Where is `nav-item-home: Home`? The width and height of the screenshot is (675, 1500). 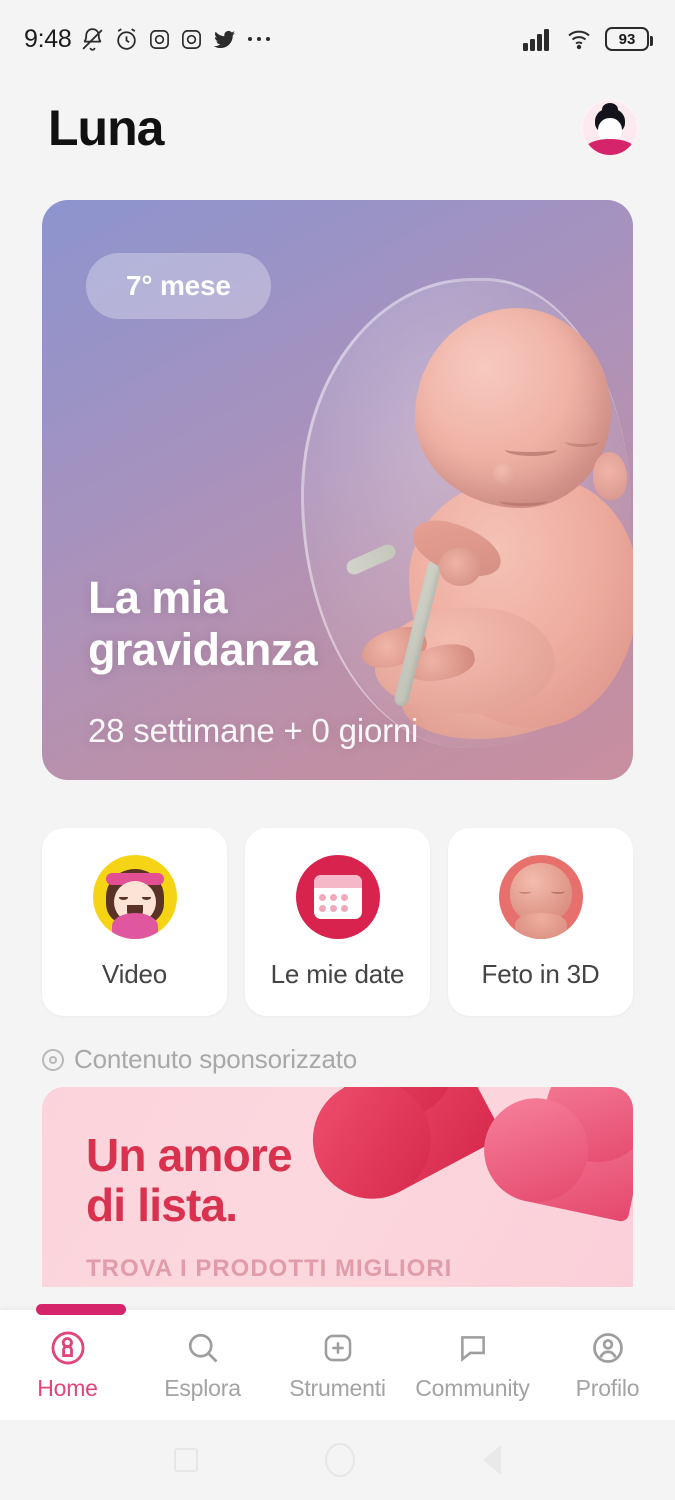 nav-item-home: Home is located at coordinates (67, 1365).